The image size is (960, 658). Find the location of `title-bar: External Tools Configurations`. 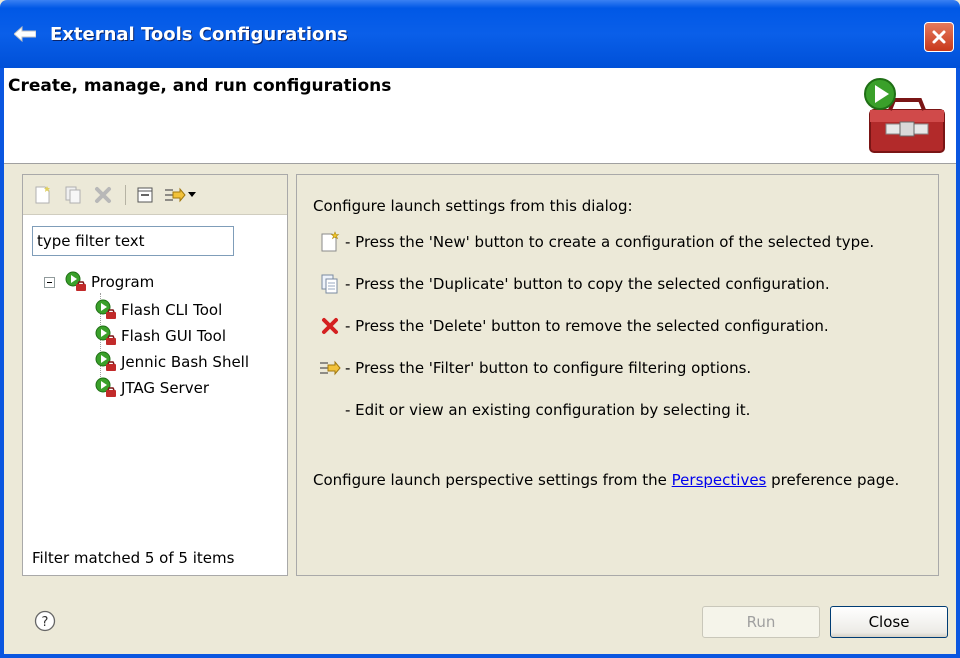

title-bar: External Tools Configurations is located at coordinates (480, 34).